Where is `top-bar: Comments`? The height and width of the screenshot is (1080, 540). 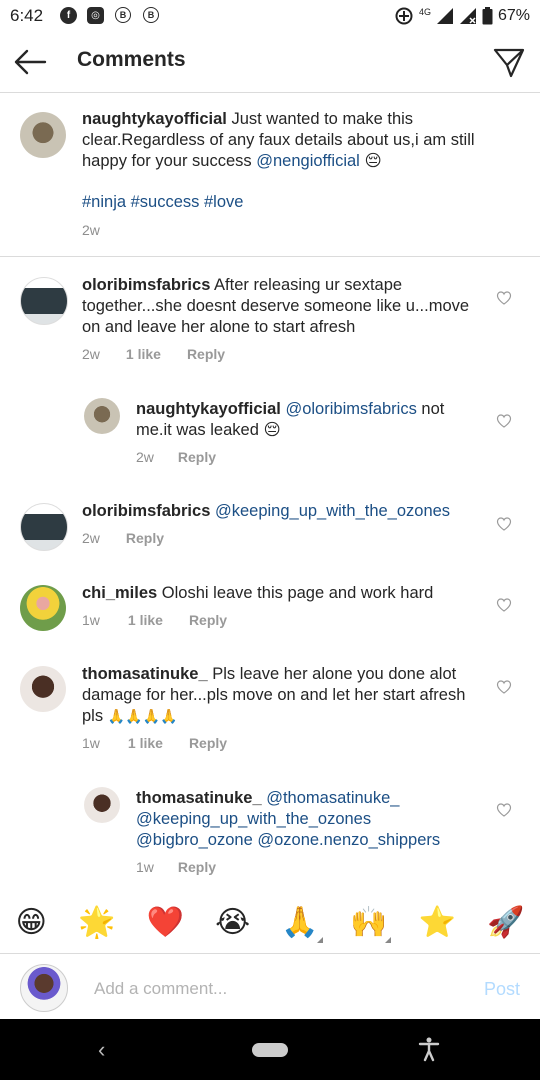
top-bar: Comments is located at coordinates (270, 62).